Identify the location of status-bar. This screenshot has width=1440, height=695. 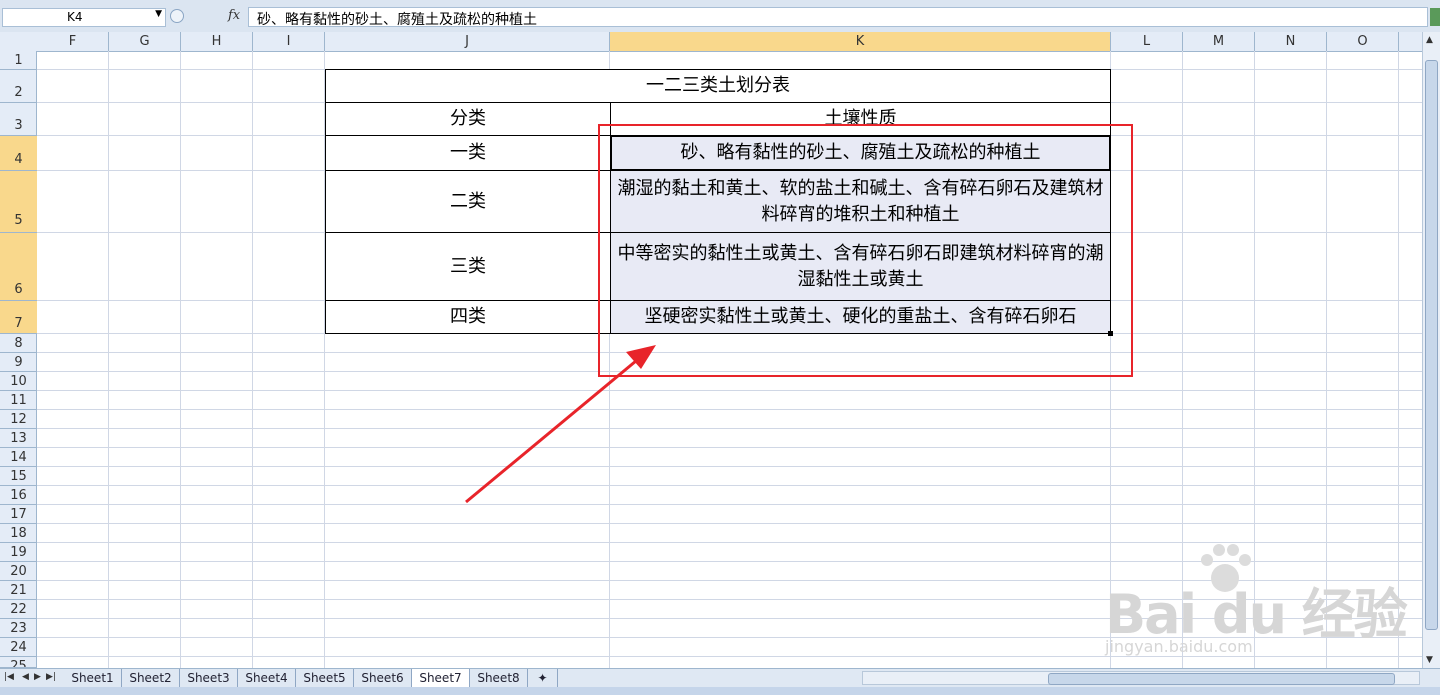
(720, 691).